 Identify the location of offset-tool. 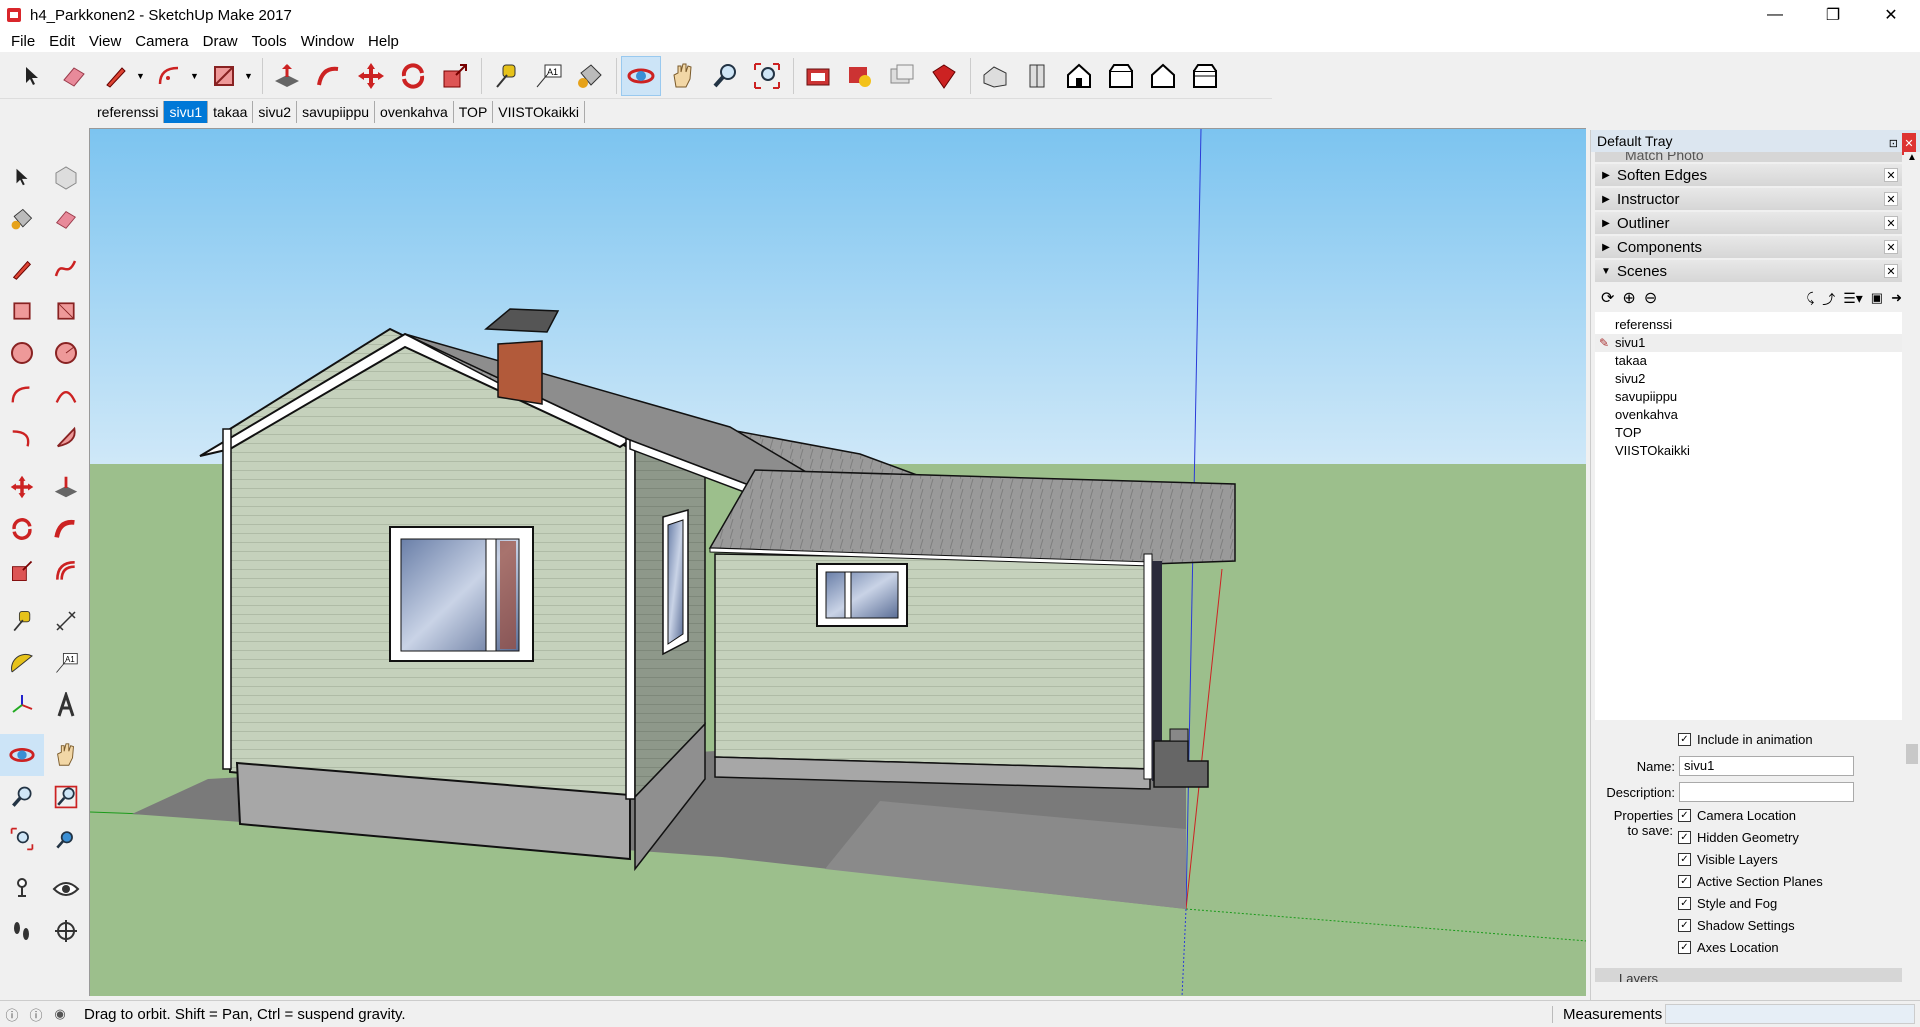
(66, 571).